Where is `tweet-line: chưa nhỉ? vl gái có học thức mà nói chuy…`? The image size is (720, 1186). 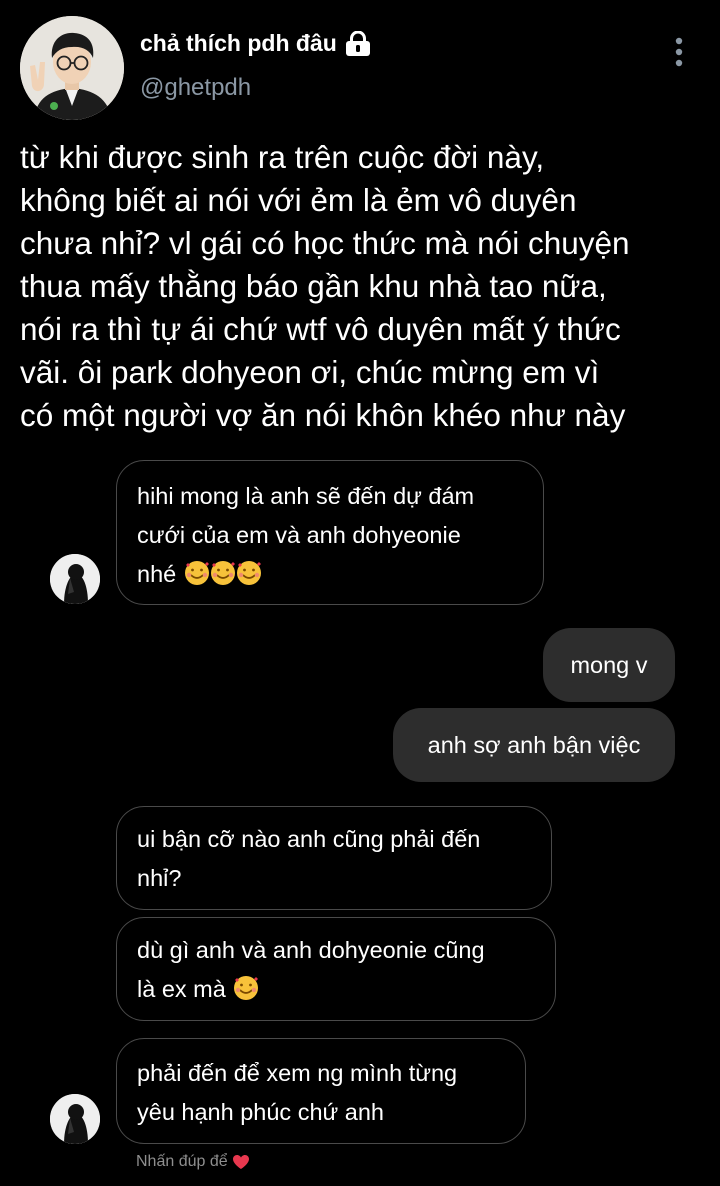 tweet-line: chưa nhỉ? vl gái có học thức mà nói chuy… is located at coordinates (325, 243).